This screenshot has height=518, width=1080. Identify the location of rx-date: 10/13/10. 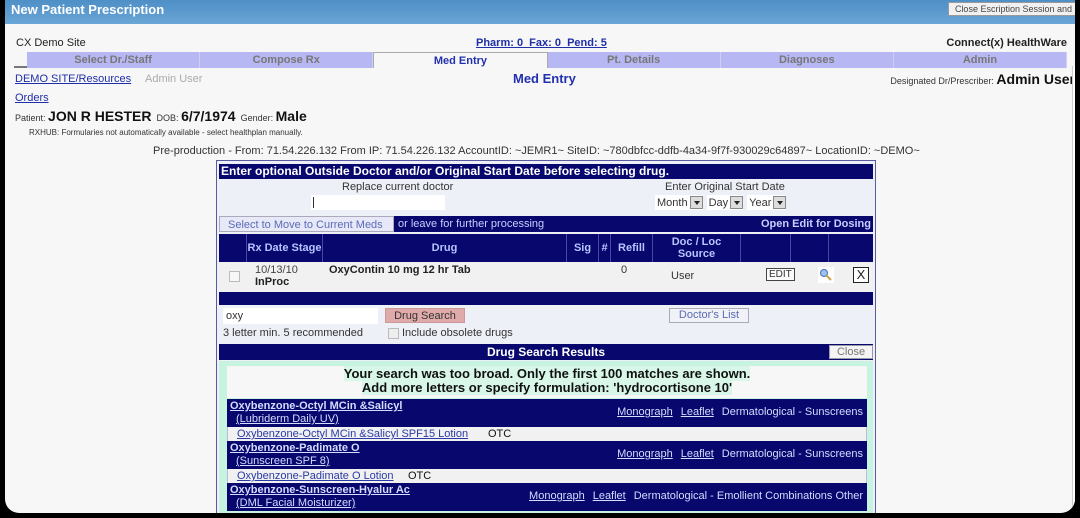
(276, 270).